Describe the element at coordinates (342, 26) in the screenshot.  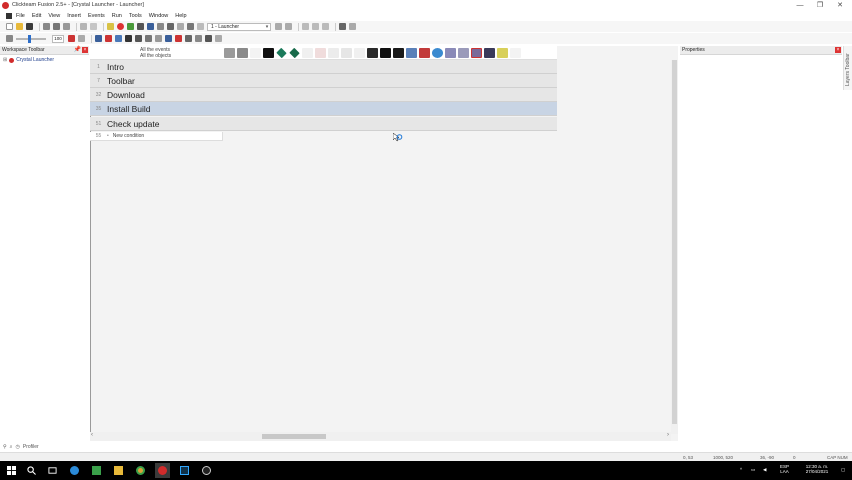
I see `fullscreen-icon` at that location.